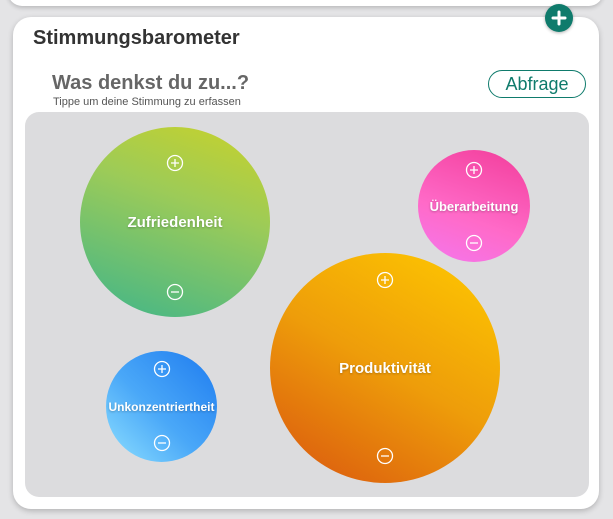 The height and width of the screenshot is (519, 613). I want to click on previous-card-edge, so click(305, 3).